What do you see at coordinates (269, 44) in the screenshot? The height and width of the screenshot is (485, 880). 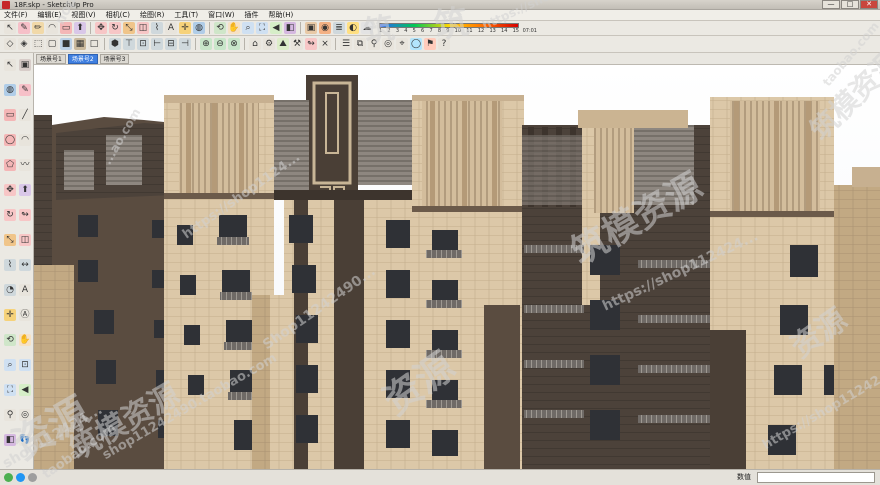 I see `extension-button: ⚙` at bounding box center [269, 44].